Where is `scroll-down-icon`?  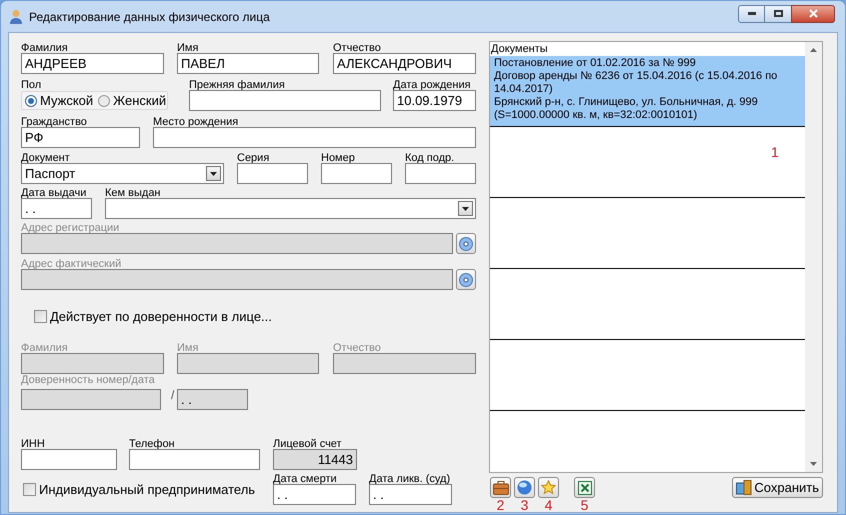
scroll-down-icon is located at coordinates (813, 464).